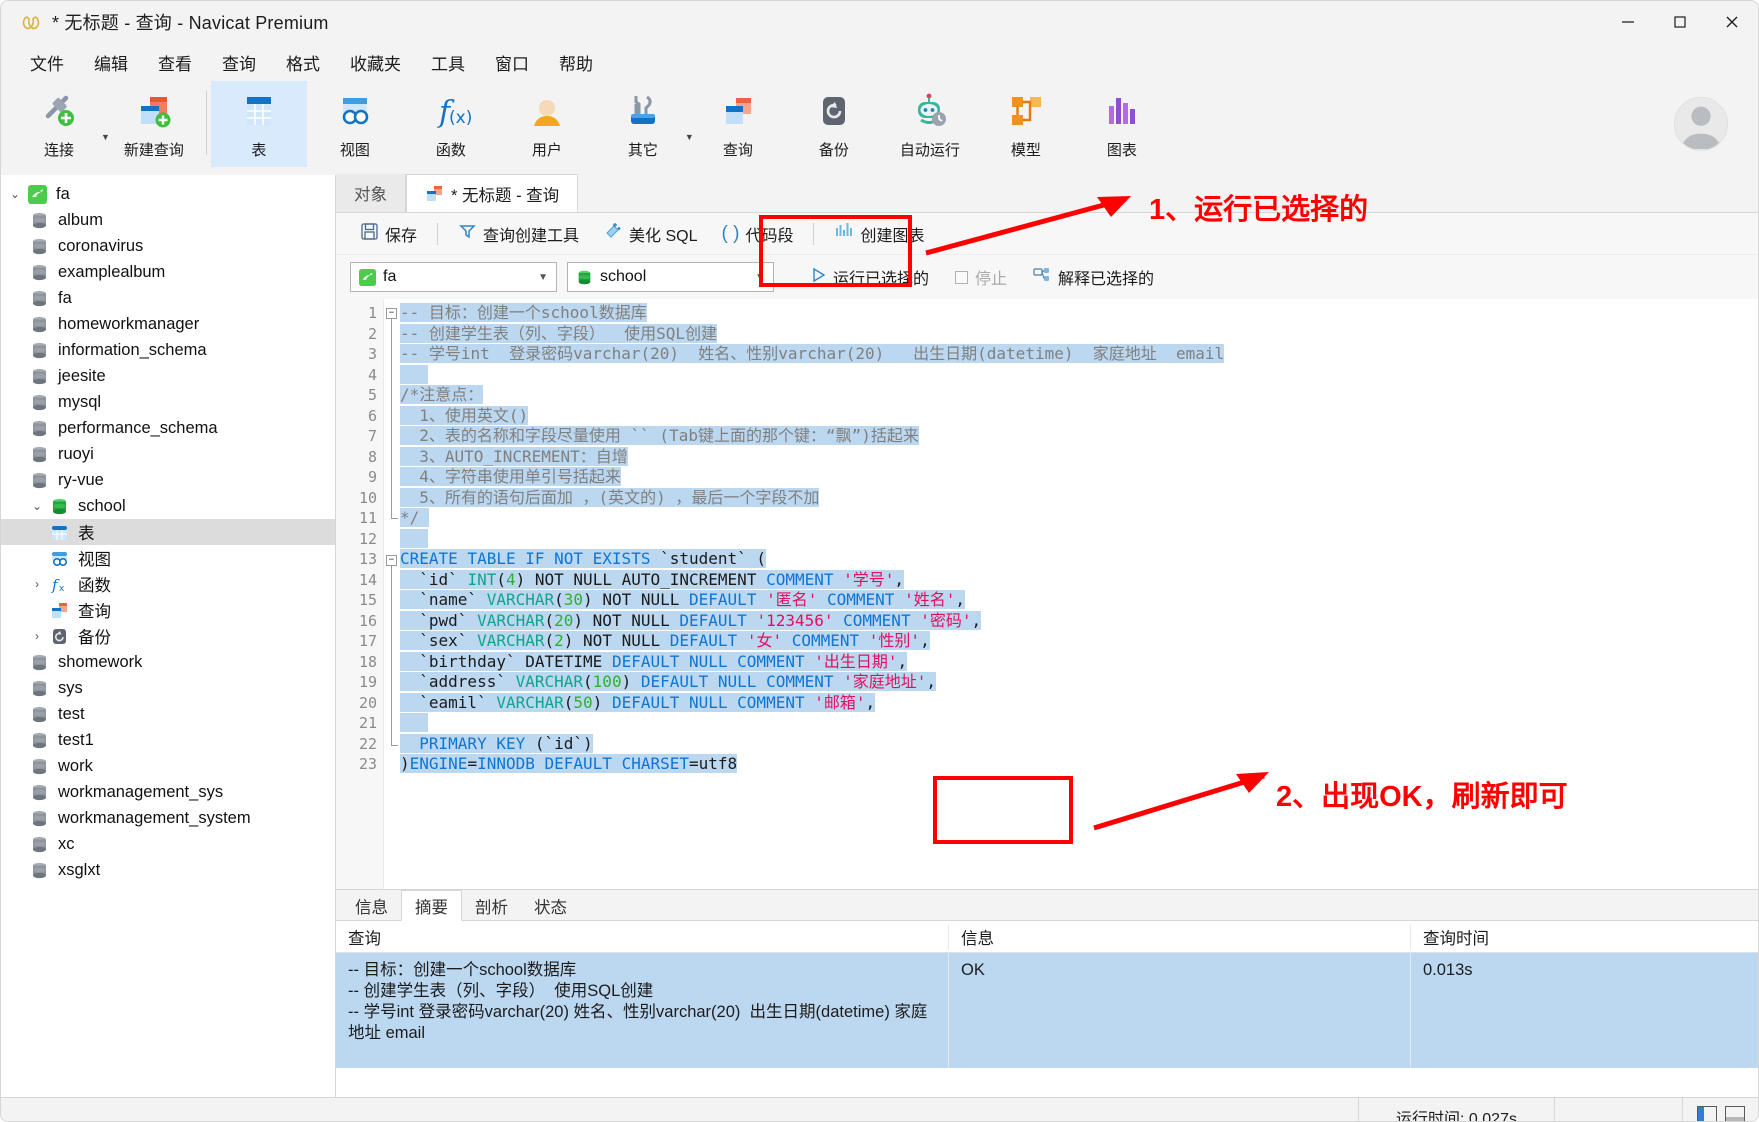 The height and width of the screenshot is (1122, 1759). I want to click on tree-item-db-xc: xc, so click(168, 844).